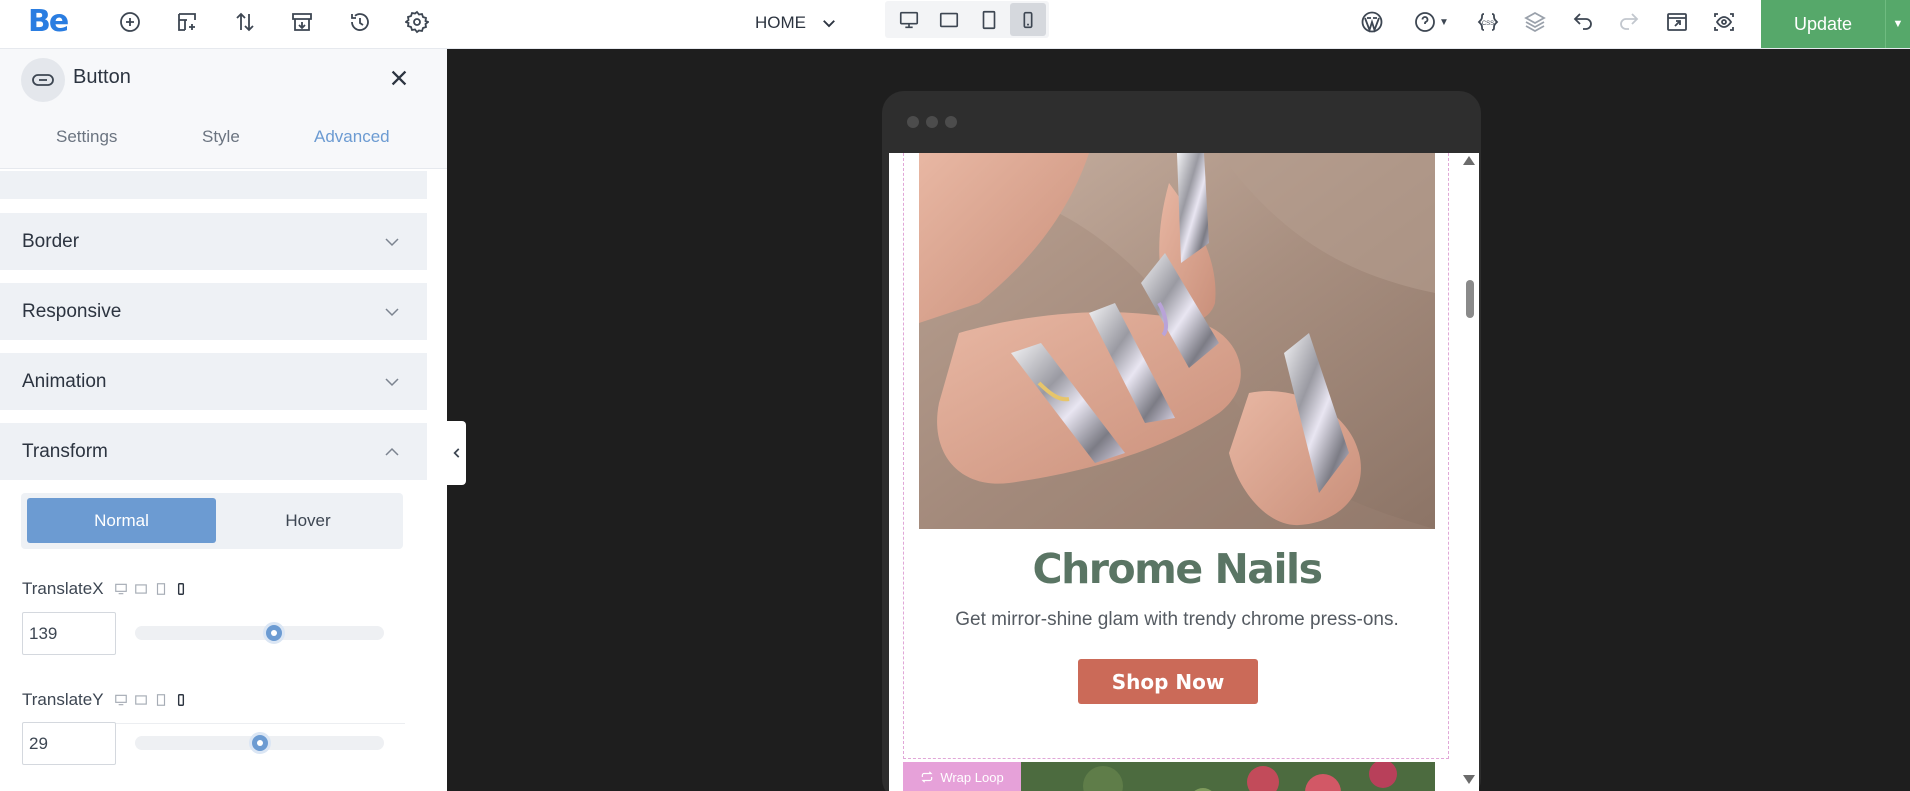 Image resolution: width=1910 pixels, height=791 pixels. I want to click on translatex-label: TranslateX, so click(63, 588).